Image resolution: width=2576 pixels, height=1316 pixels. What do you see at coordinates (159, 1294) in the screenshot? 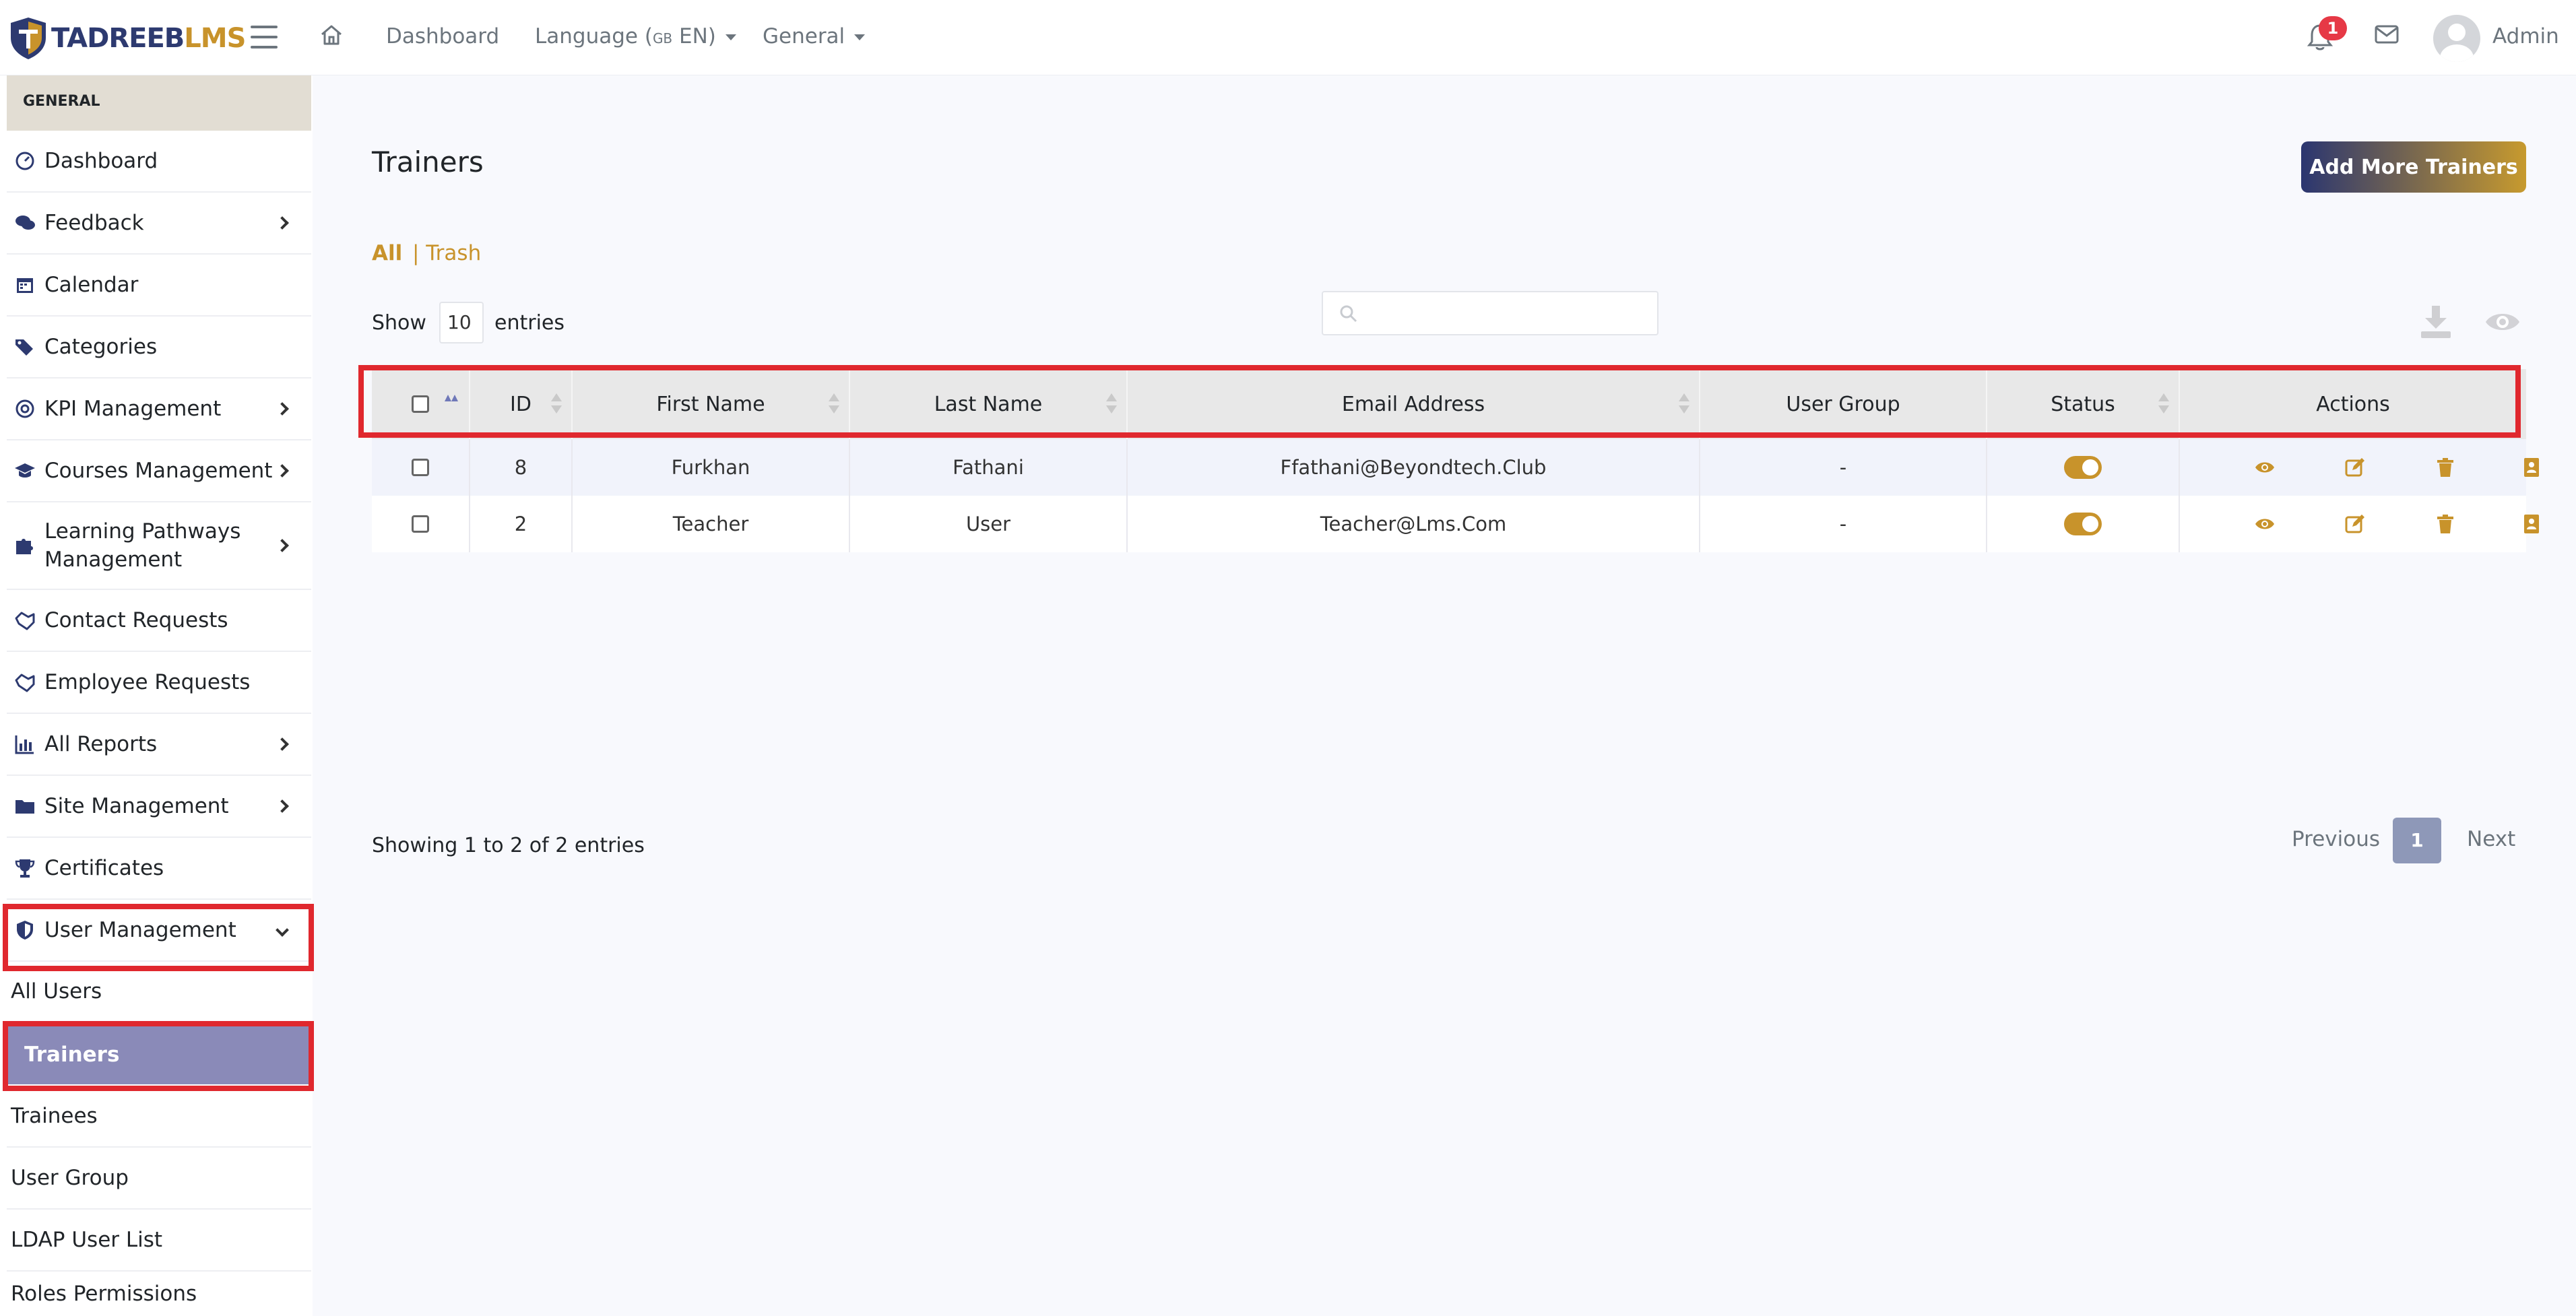
I see `sidebar-subitem-roles-permissions: Roles Permissions` at bounding box center [159, 1294].